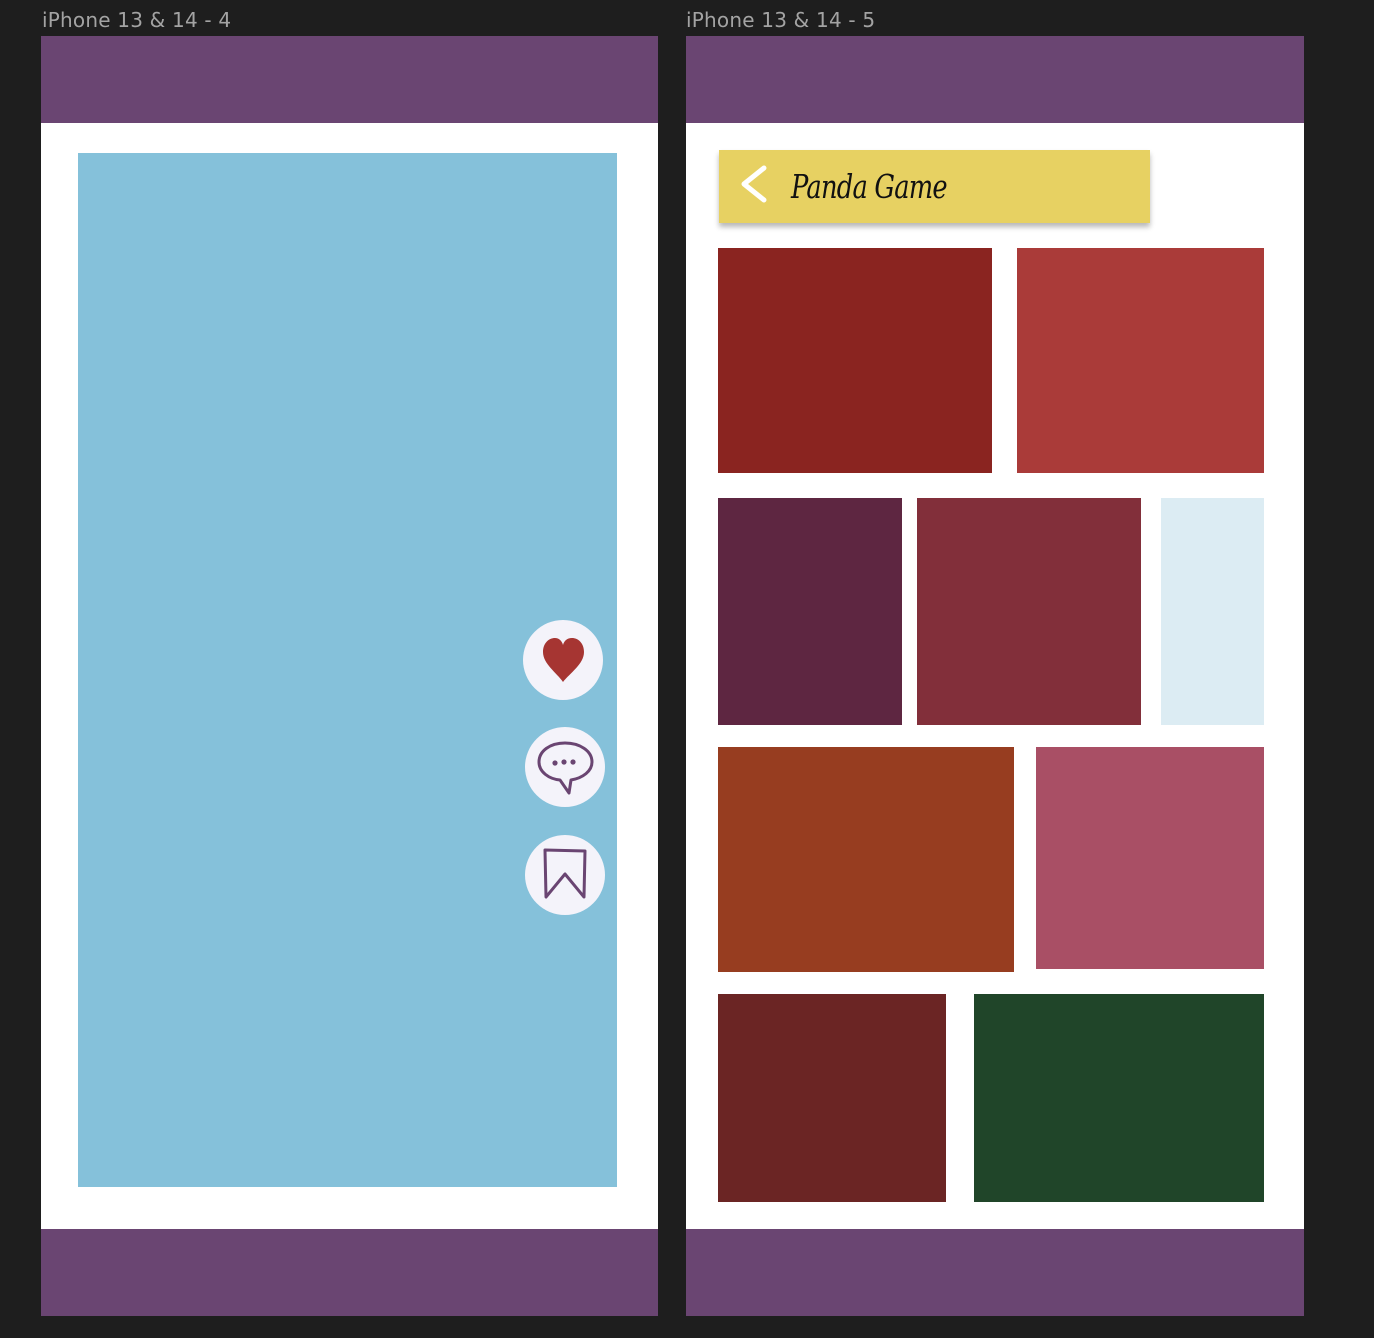 The width and height of the screenshot is (1374, 1338). What do you see at coordinates (781, 20) in the screenshot?
I see `frame-label-5: iPhone 13 & 14 - 5` at bounding box center [781, 20].